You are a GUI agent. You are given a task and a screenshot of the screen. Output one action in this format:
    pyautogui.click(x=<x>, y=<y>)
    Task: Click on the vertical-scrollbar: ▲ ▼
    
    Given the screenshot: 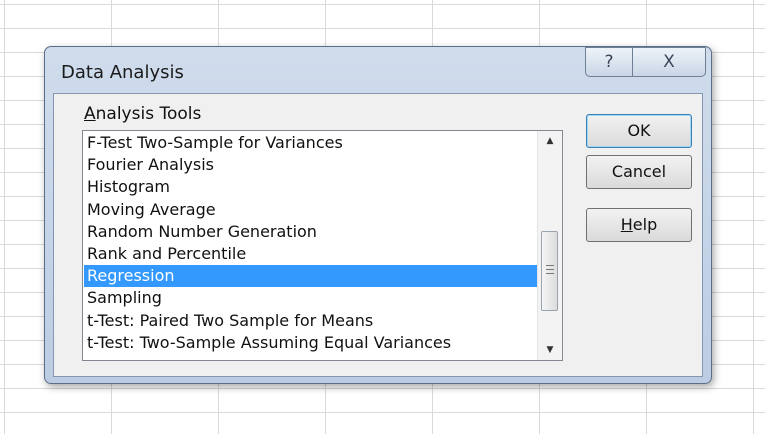 What is the action you would take?
    pyautogui.click(x=549, y=245)
    